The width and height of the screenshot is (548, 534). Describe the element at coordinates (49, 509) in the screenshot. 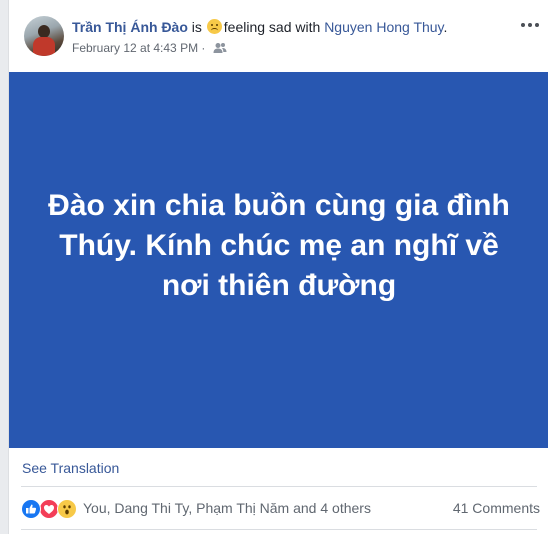

I see `love-reaction-icon` at that location.